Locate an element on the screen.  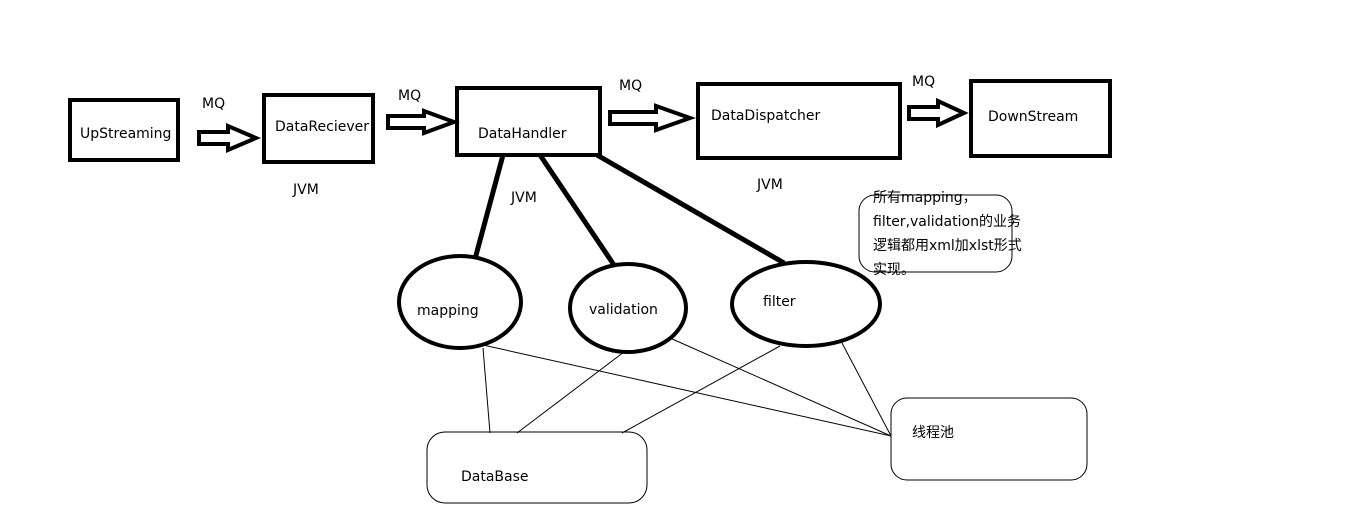
database-label: DataBase is located at coordinates (495, 477).